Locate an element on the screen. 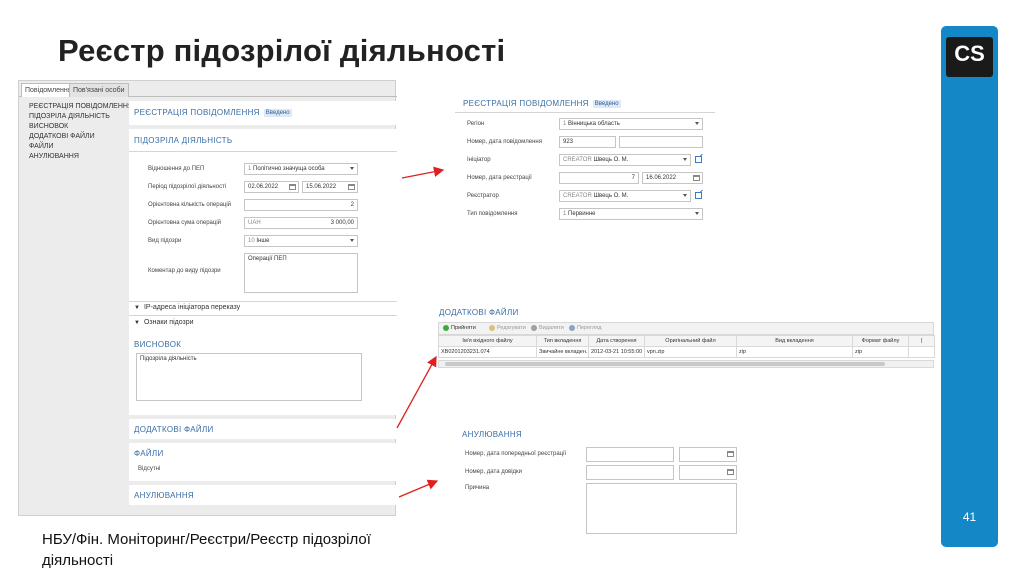  certificate-label: Номер, дата довідки is located at coordinates (494, 472).